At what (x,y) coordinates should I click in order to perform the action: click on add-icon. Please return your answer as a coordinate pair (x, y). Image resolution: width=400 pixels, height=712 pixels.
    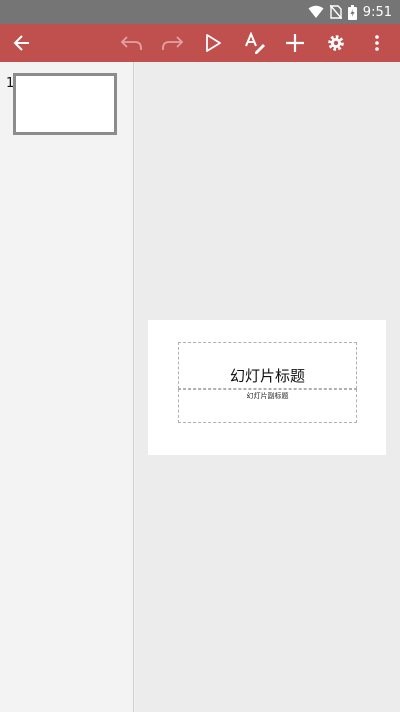
    Looking at the image, I should click on (295, 43).